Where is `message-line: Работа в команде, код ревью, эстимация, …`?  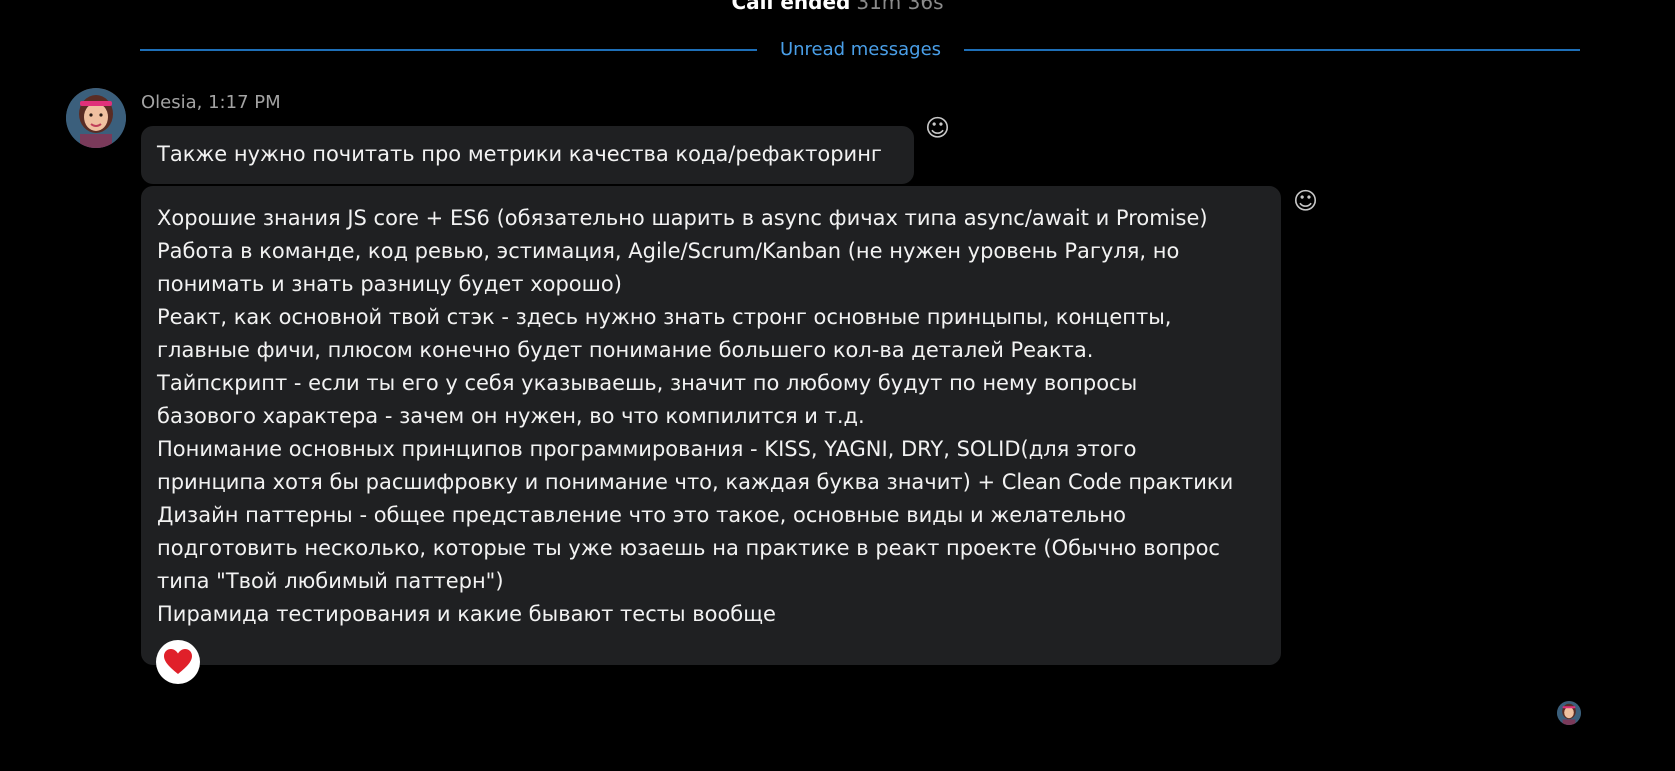
message-line: Работа в команде, код ревью, эстимация, … is located at coordinates (668, 251).